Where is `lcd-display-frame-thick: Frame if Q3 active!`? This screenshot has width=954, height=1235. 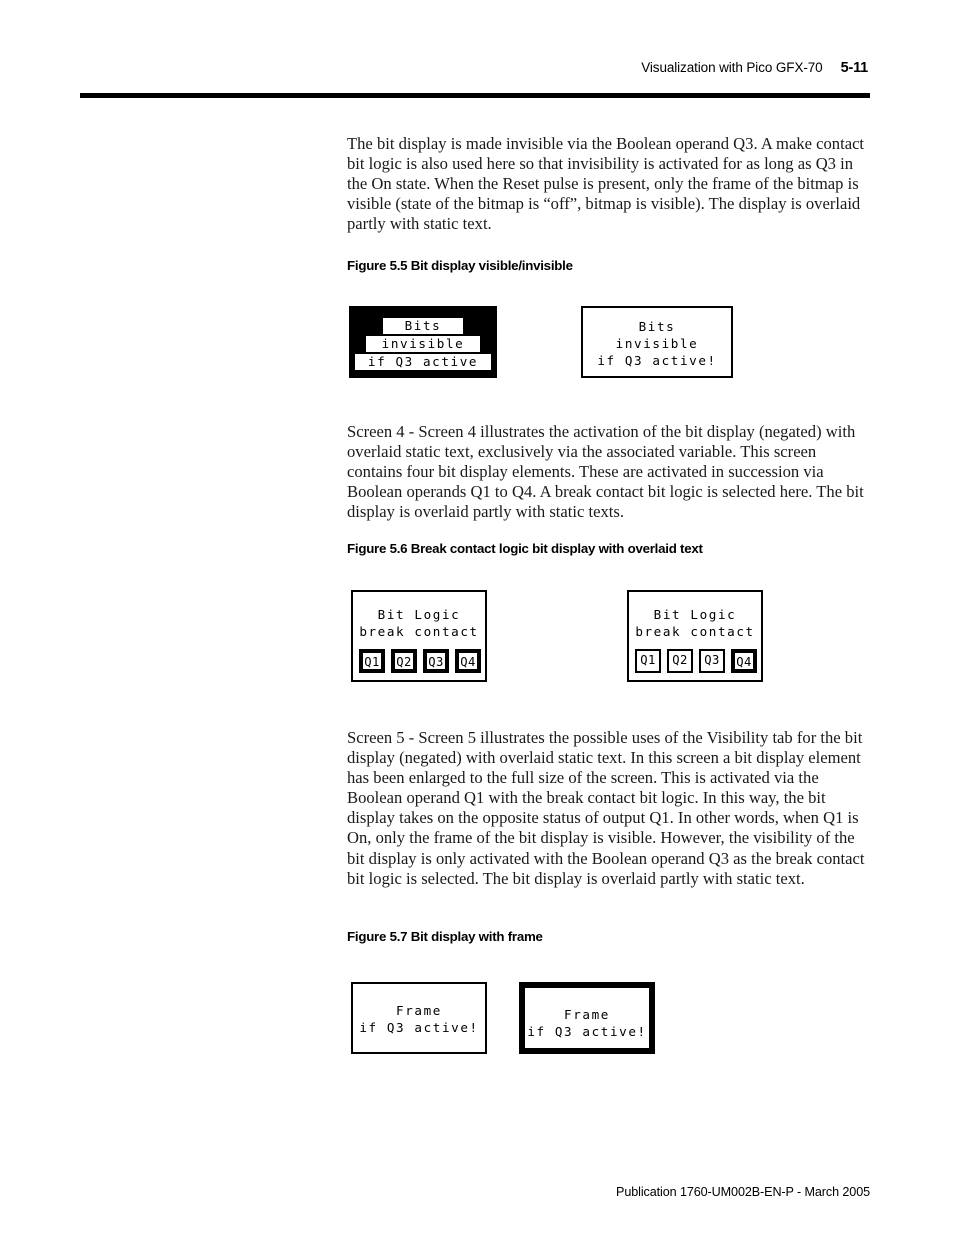 lcd-display-frame-thick: Frame if Q3 active! is located at coordinates (587, 1018).